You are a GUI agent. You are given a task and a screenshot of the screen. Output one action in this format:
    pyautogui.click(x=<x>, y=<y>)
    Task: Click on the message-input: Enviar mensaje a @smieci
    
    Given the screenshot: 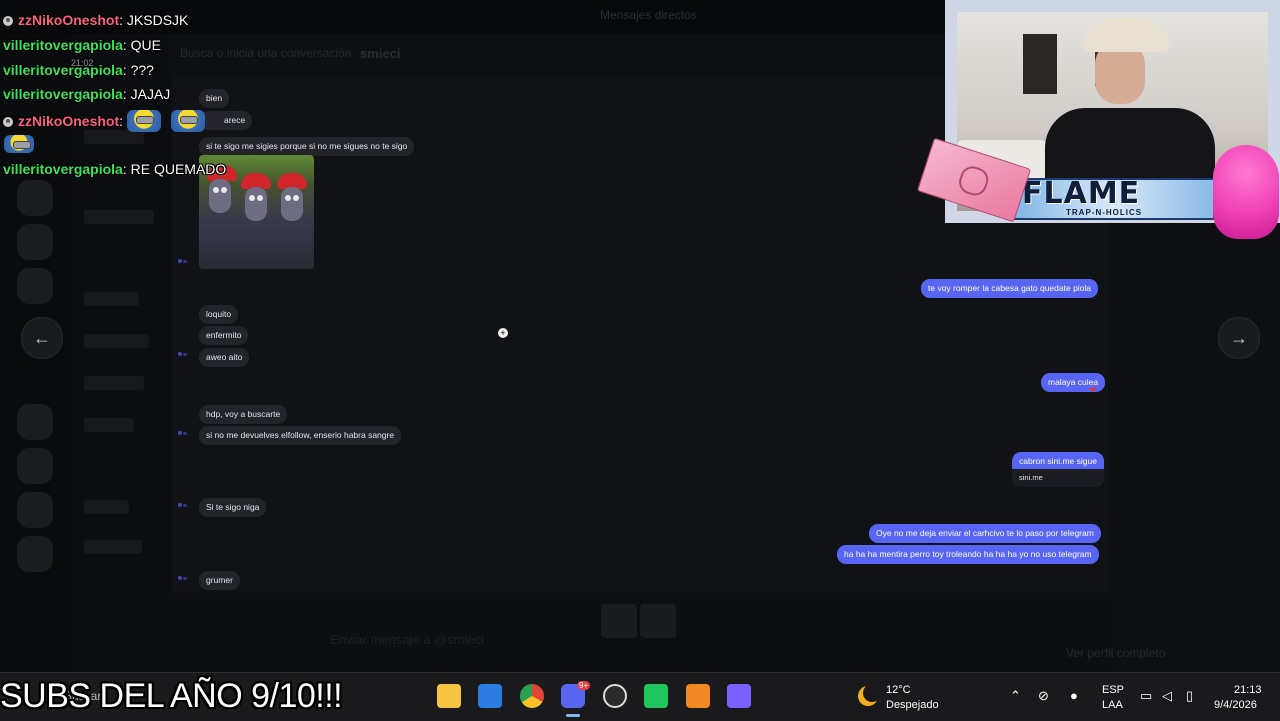 What is the action you would take?
    pyautogui.click(x=407, y=639)
    